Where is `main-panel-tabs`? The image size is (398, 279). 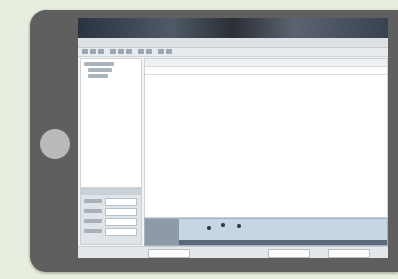 main-panel-tabs is located at coordinates (266, 63).